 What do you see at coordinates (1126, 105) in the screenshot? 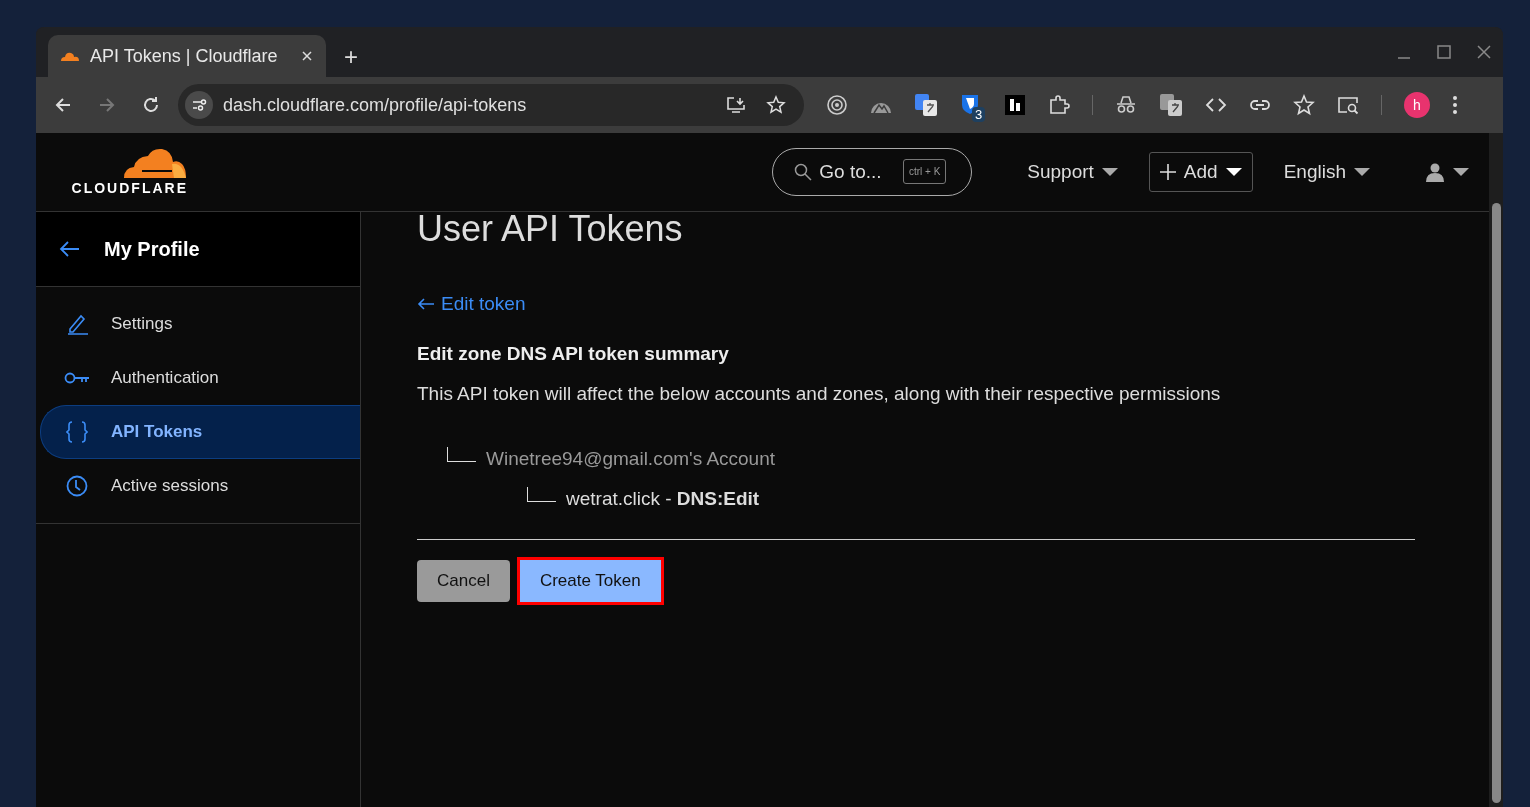
I see `incognito-icon` at bounding box center [1126, 105].